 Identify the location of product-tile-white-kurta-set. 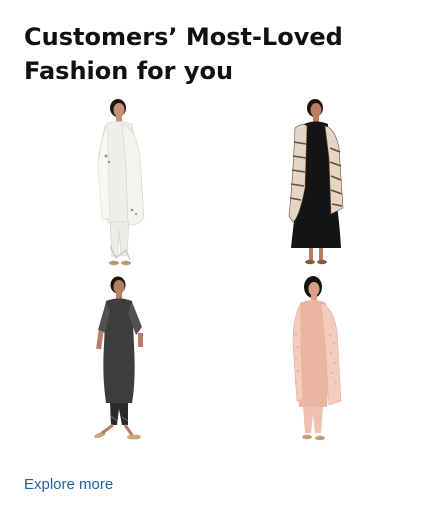
(119, 185).